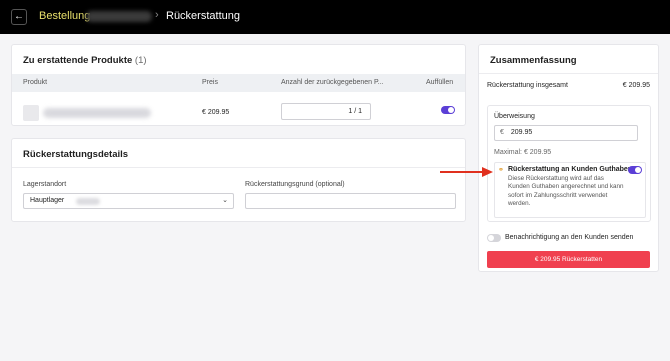 The height and width of the screenshot is (361, 670). What do you see at coordinates (635, 170) in the screenshot?
I see `store-credit-toggle` at bounding box center [635, 170].